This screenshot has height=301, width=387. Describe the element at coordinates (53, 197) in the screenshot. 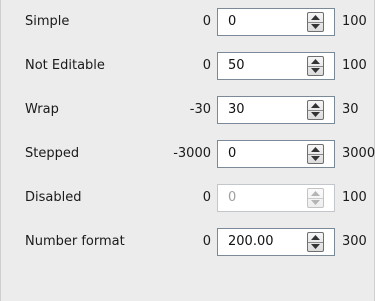

I see `row-label: Disabled` at that location.